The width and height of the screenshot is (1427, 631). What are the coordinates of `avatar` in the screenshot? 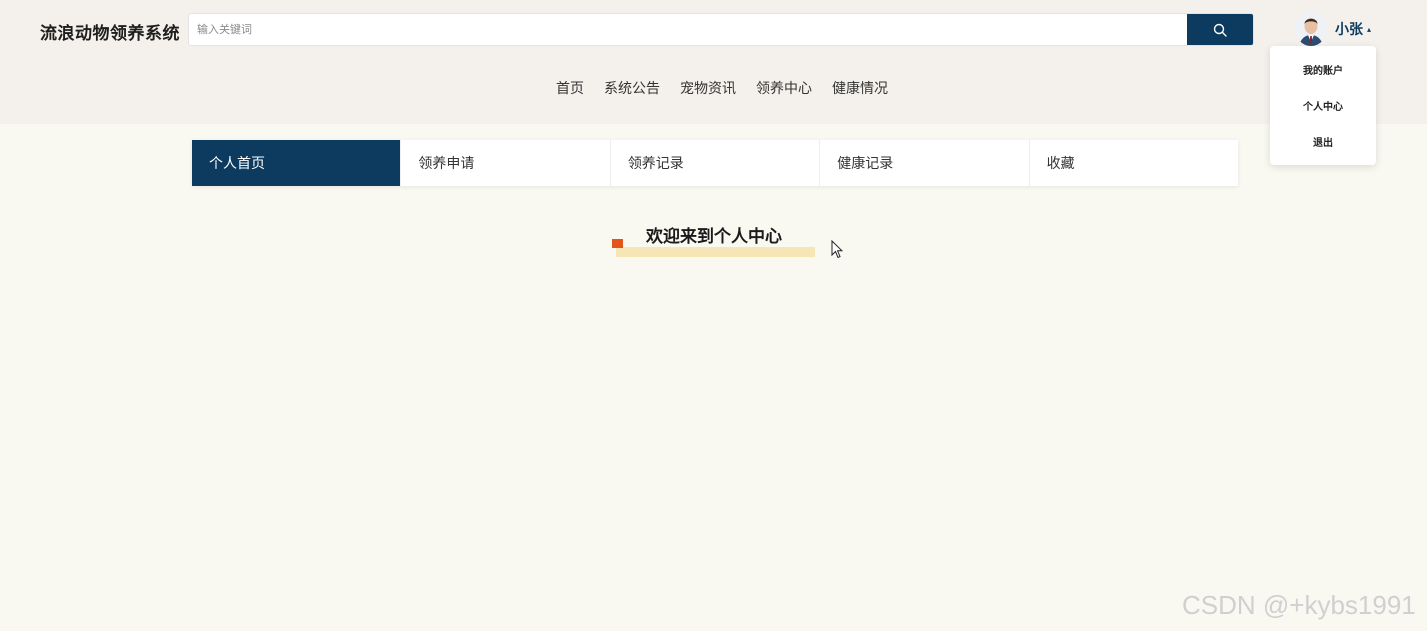 It's located at (1311, 29).